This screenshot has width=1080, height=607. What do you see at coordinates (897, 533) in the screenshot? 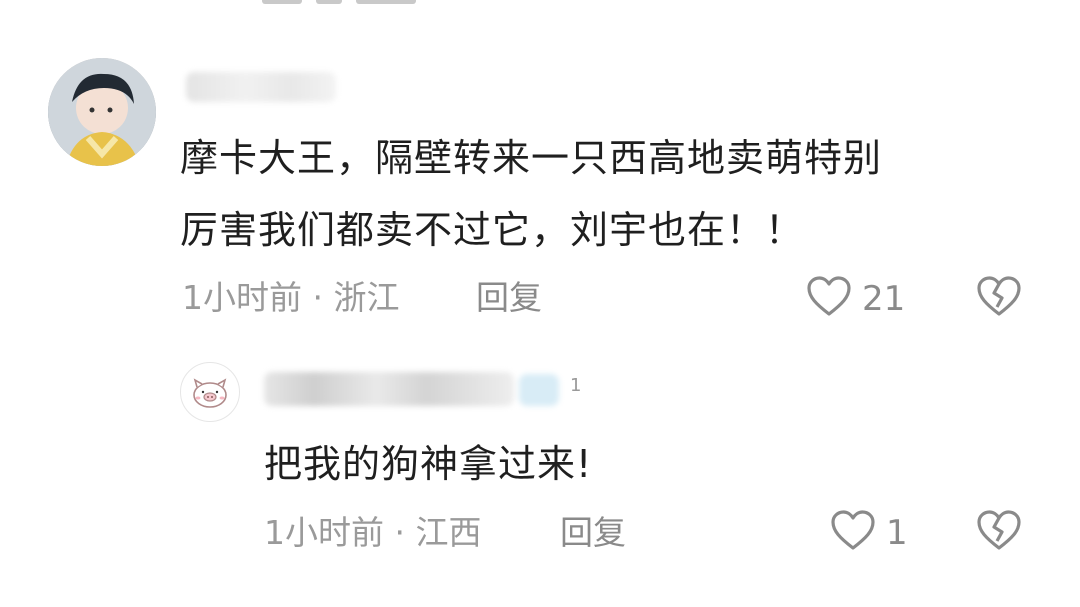
I see `reply-like-count: 1` at bounding box center [897, 533].